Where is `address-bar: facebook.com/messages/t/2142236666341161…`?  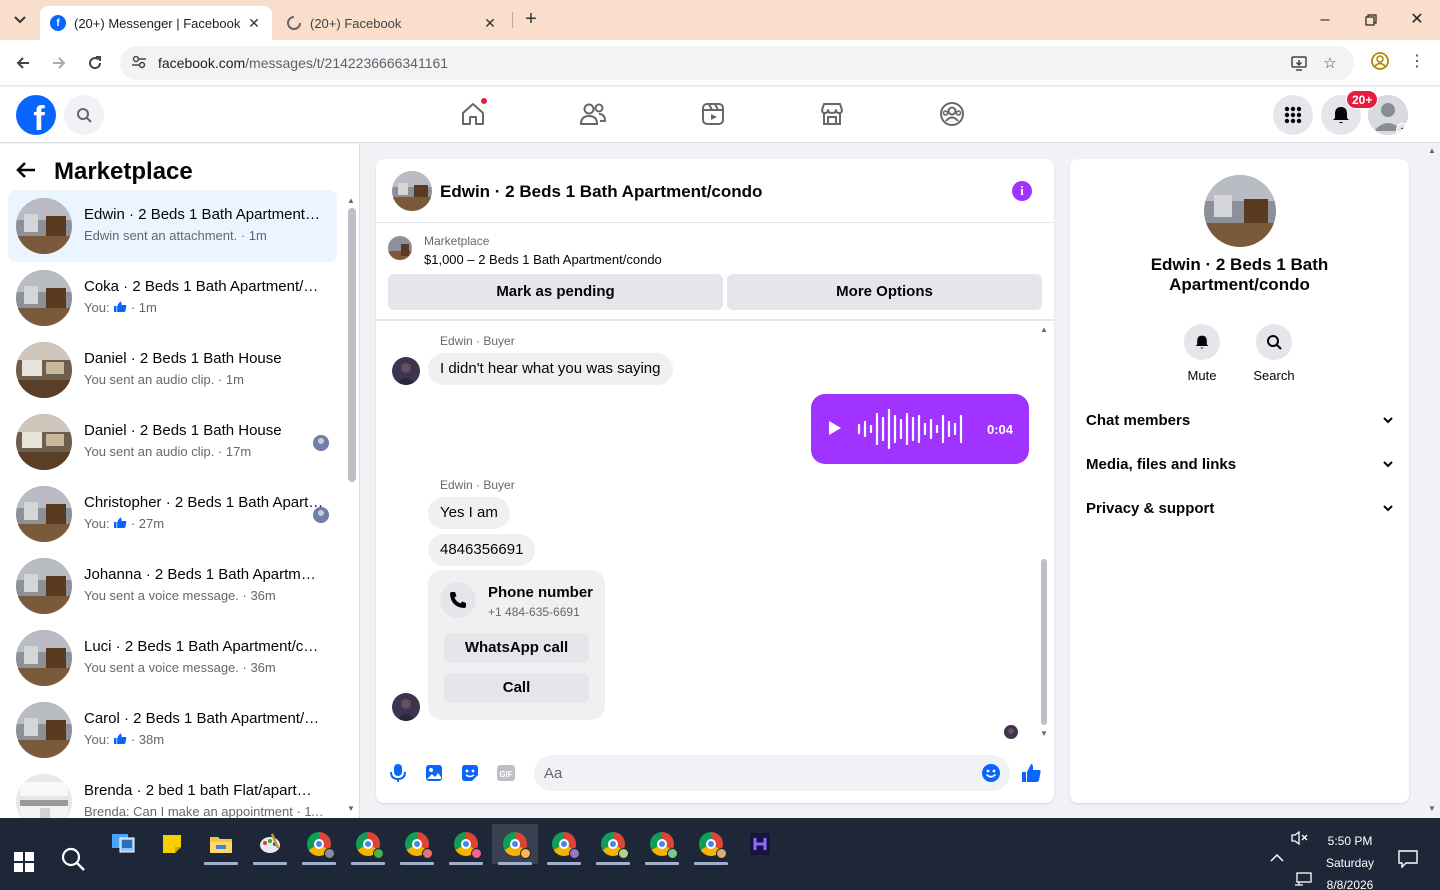 address-bar: facebook.com/messages/t/2142236666341161… is located at coordinates (737, 63).